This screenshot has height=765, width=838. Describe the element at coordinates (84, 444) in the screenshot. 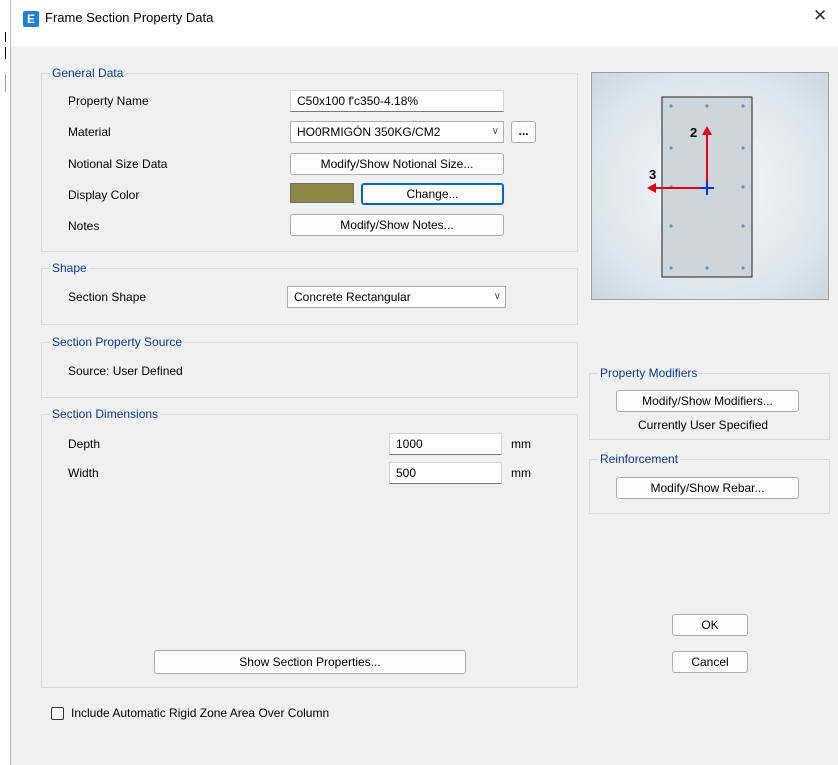

I see `depth-label: Depth` at that location.